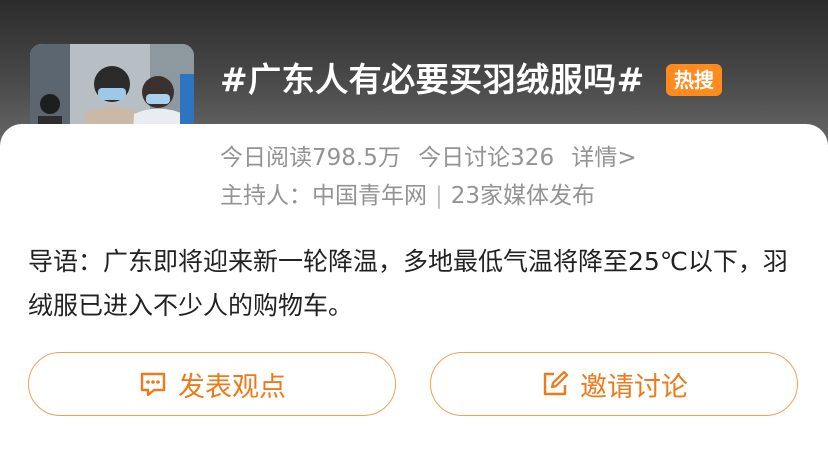 This screenshot has height=463, width=828. Describe the element at coordinates (232, 387) in the screenshot. I see `post-opinion-label: 发表观点` at that location.